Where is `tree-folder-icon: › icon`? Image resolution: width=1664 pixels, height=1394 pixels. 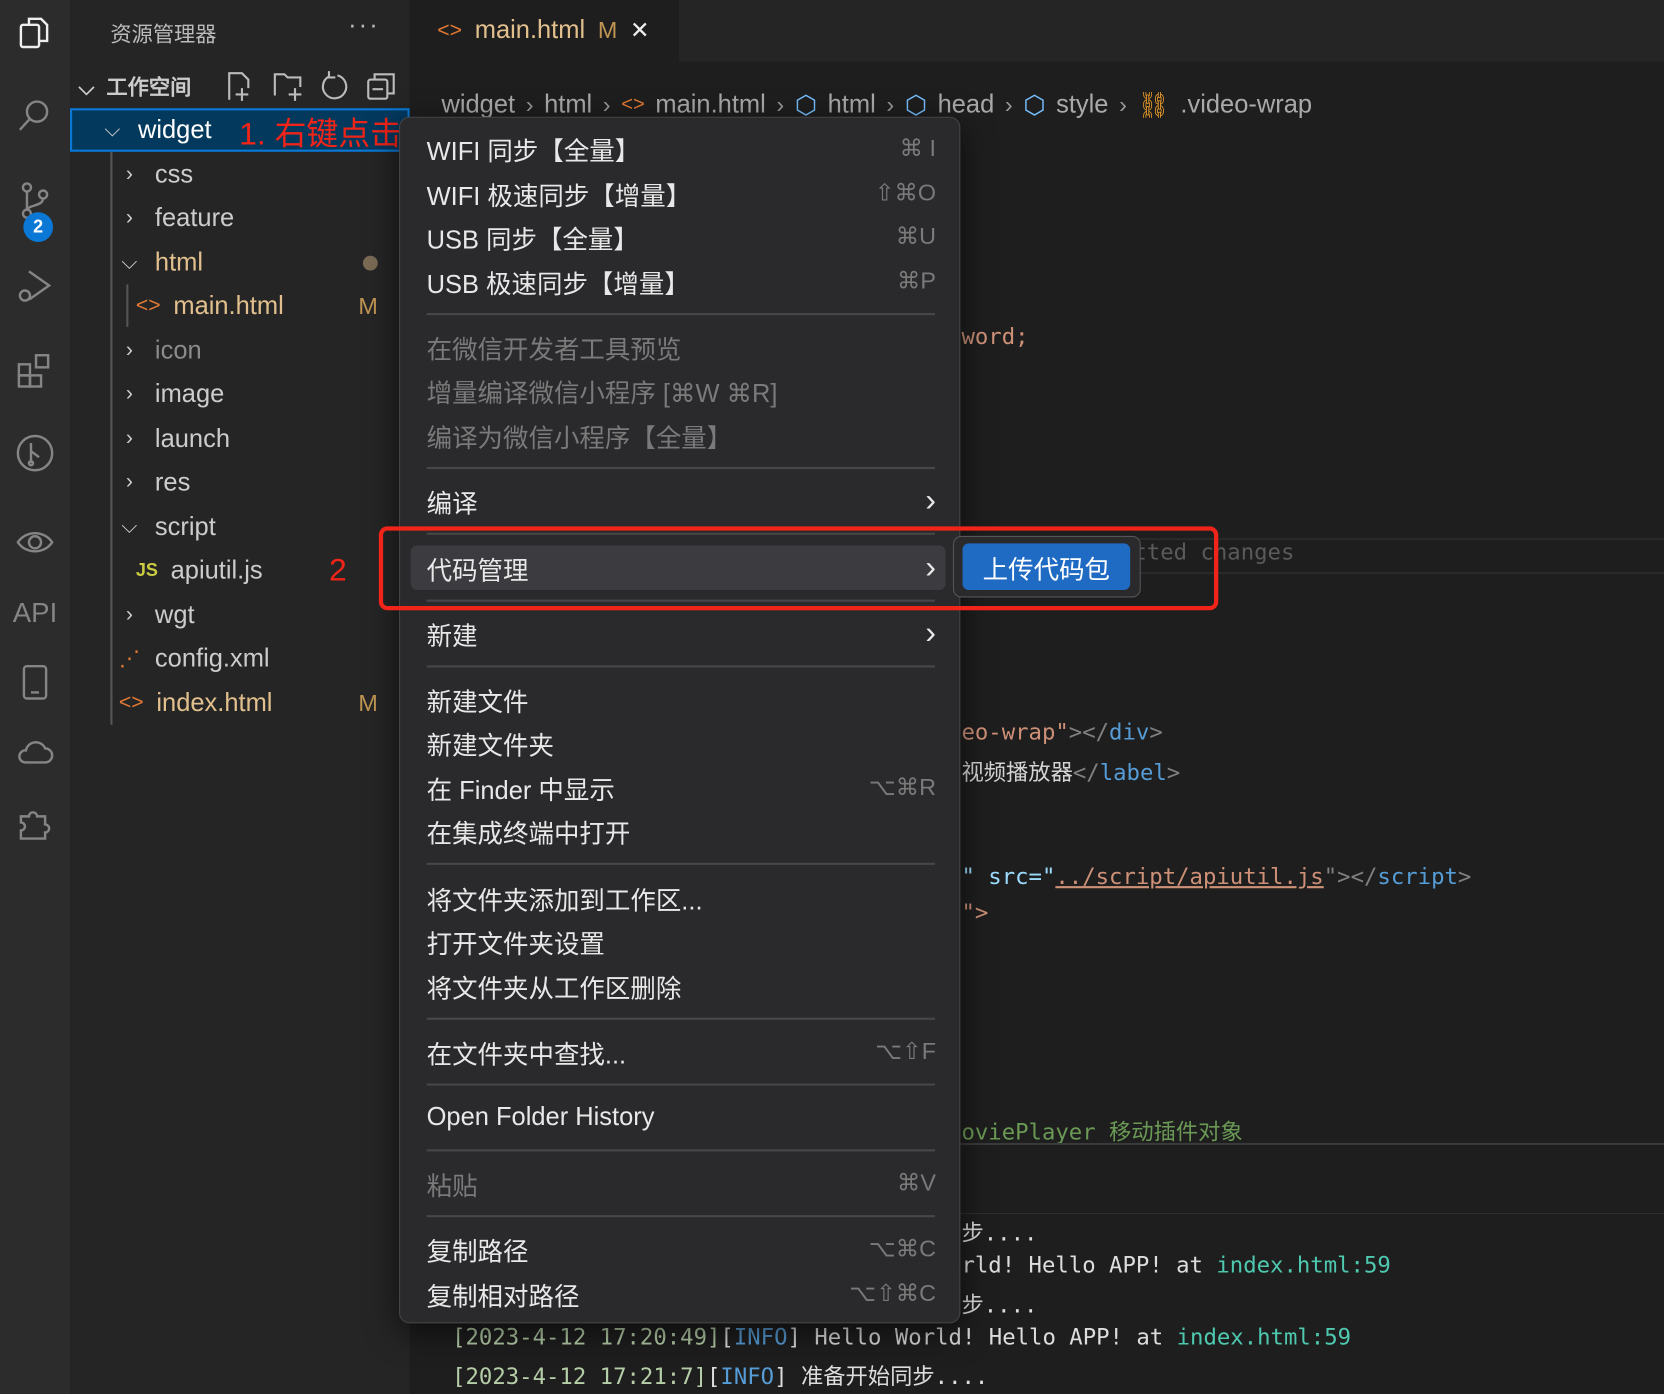 tree-folder-icon: › icon is located at coordinates (240, 351).